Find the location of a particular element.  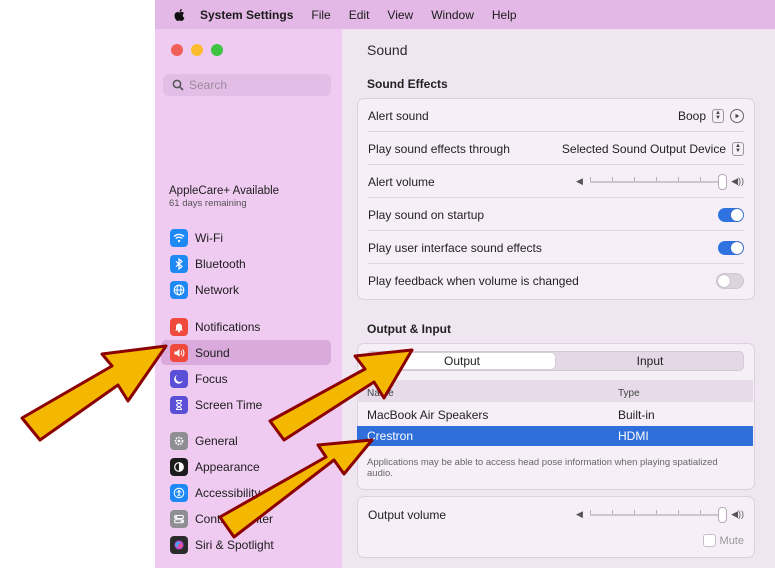

annotation-arrow-crestron is located at coordinates (296, 488).